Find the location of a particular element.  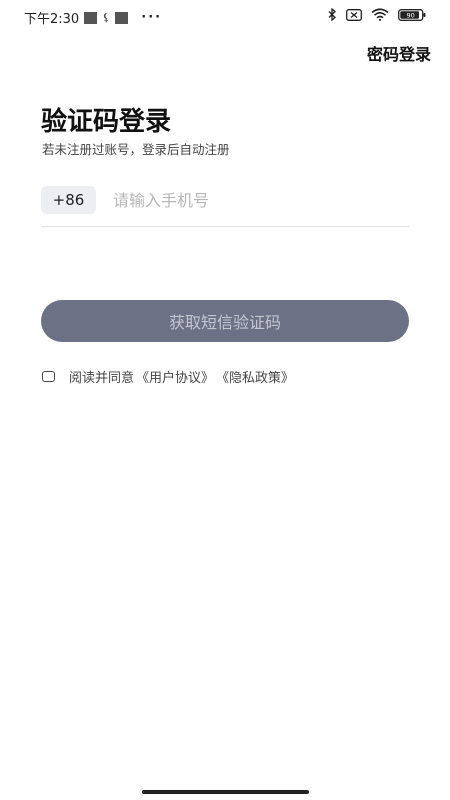

status-right: 90 is located at coordinates (377, 14).